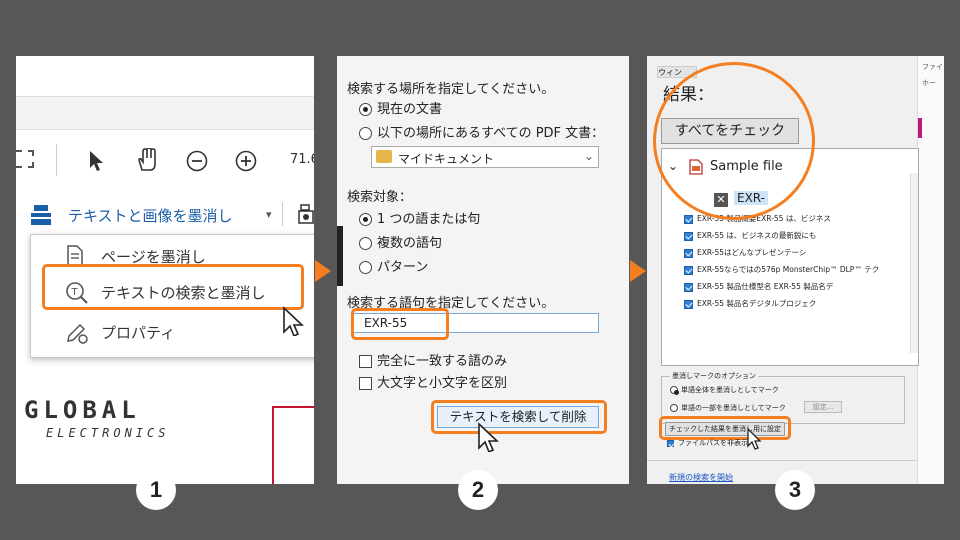 The width and height of the screenshot is (960, 540). I want to click on result-text: EXR-55 は、ビジネスの最新鋭にも, so click(757, 235).